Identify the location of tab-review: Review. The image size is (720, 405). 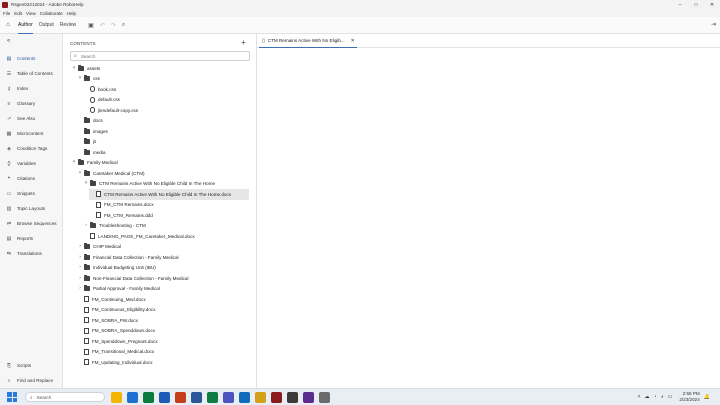
(68, 25).